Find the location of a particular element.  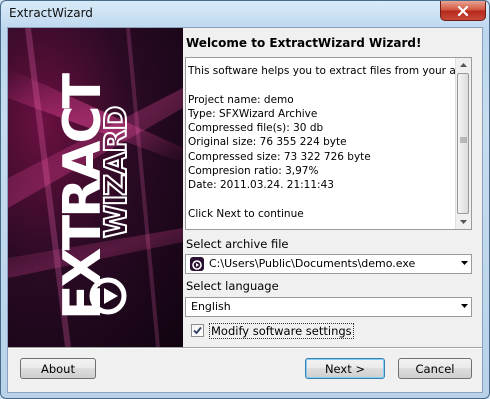

svg-text: WIZARD is located at coordinates (116, 172).